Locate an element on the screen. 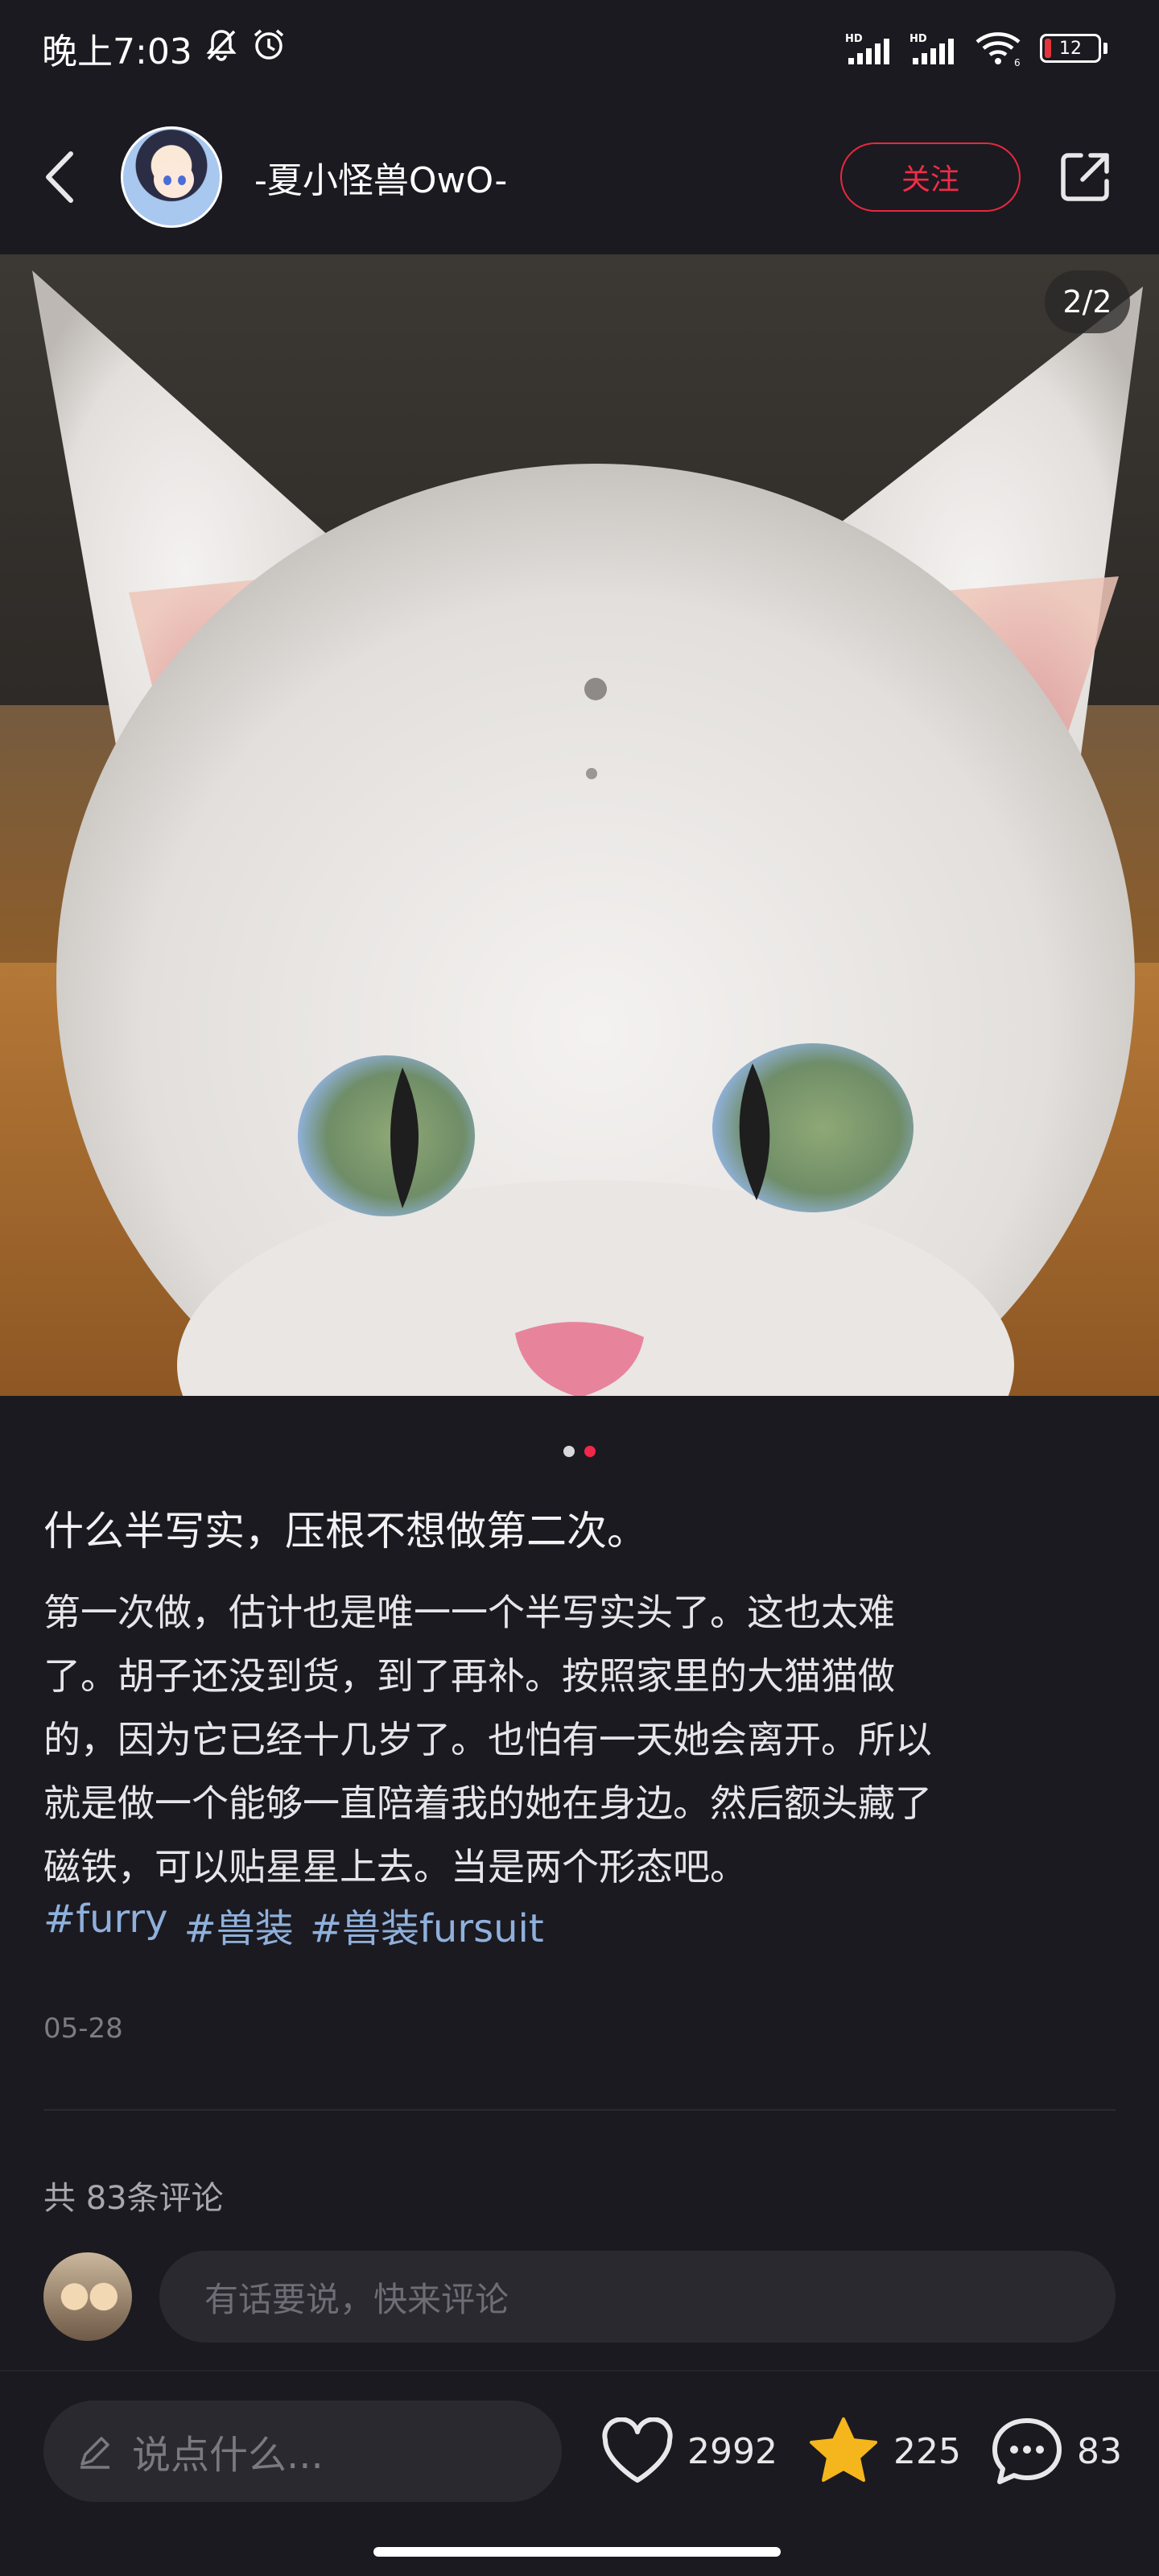 The height and width of the screenshot is (2576, 1159). bottom-action-bar: 说点什么... 2992 225 83 is located at coordinates (579, 2473).